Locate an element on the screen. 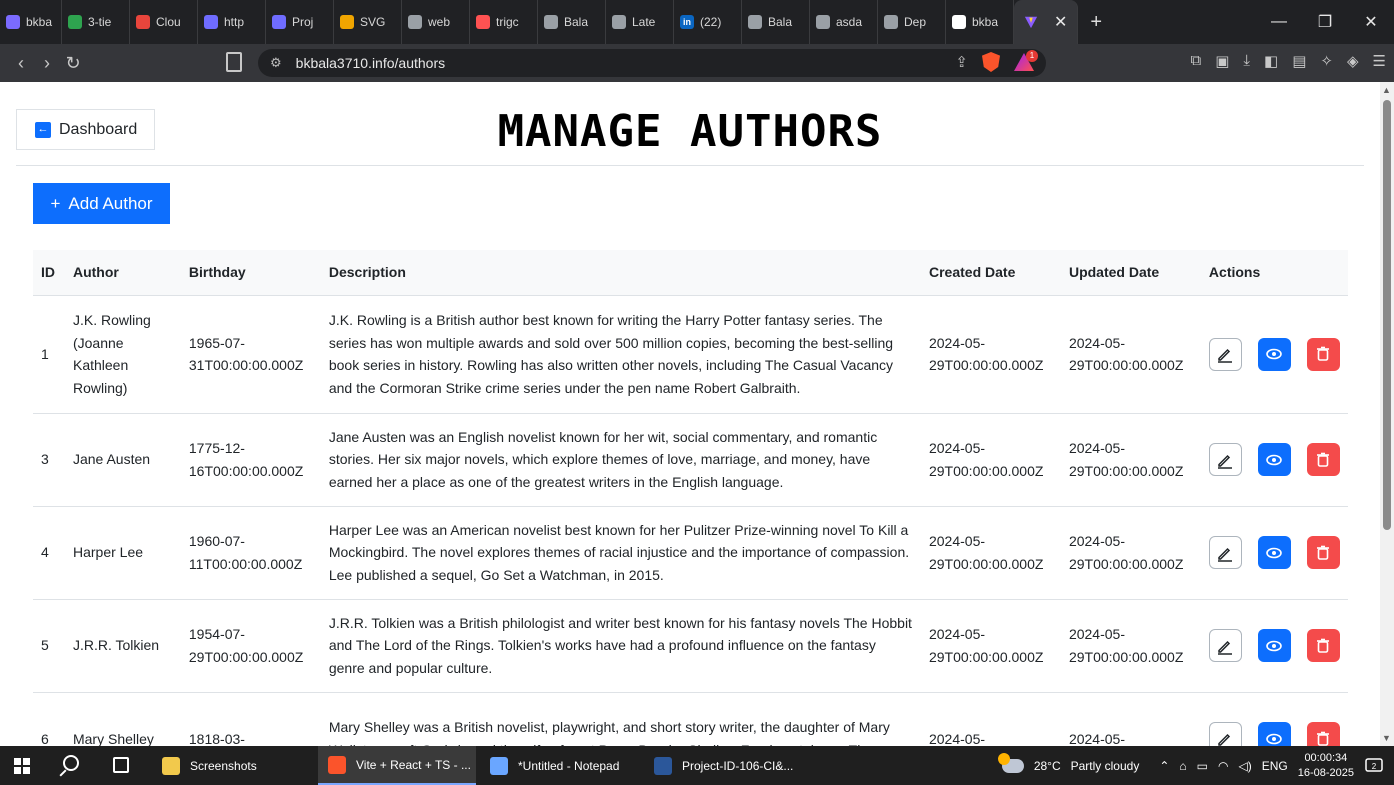  wallet-icon: ▤ is located at coordinates (1299, 61).